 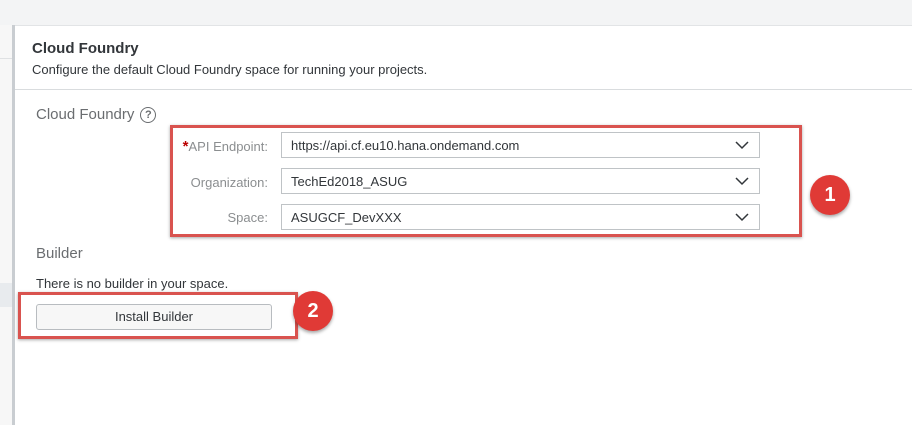 What do you see at coordinates (59, 253) in the screenshot?
I see `builder-section-title: Builder` at bounding box center [59, 253].